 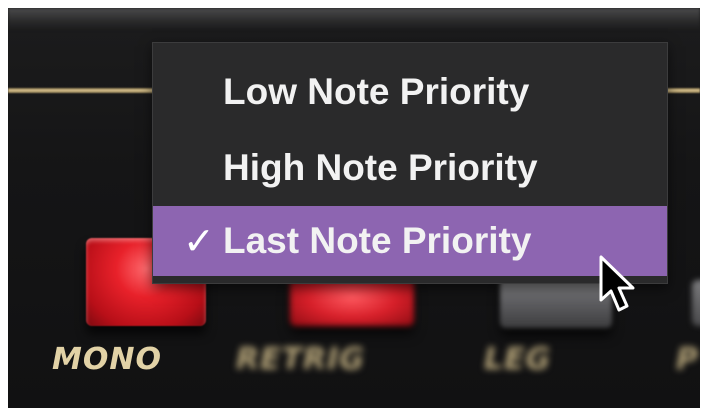 What do you see at coordinates (518, 359) in the screenshot?
I see `leg-label: LEG` at bounding box center [518, 359].